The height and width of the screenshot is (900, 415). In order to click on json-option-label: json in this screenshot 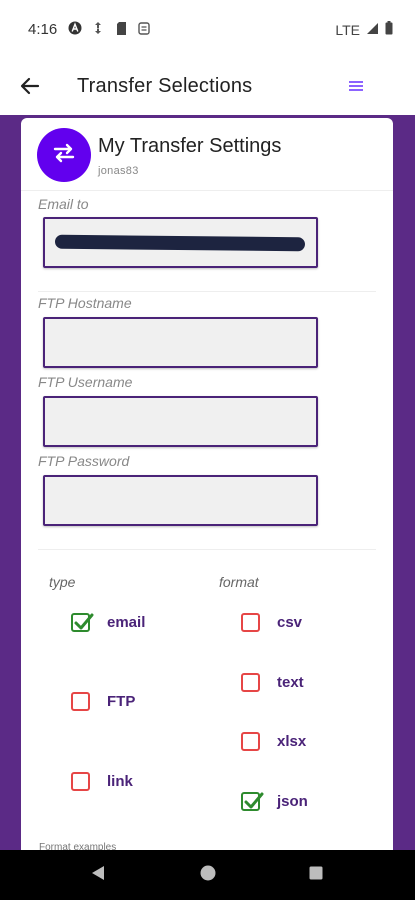, I will do `click(292, 801)`.